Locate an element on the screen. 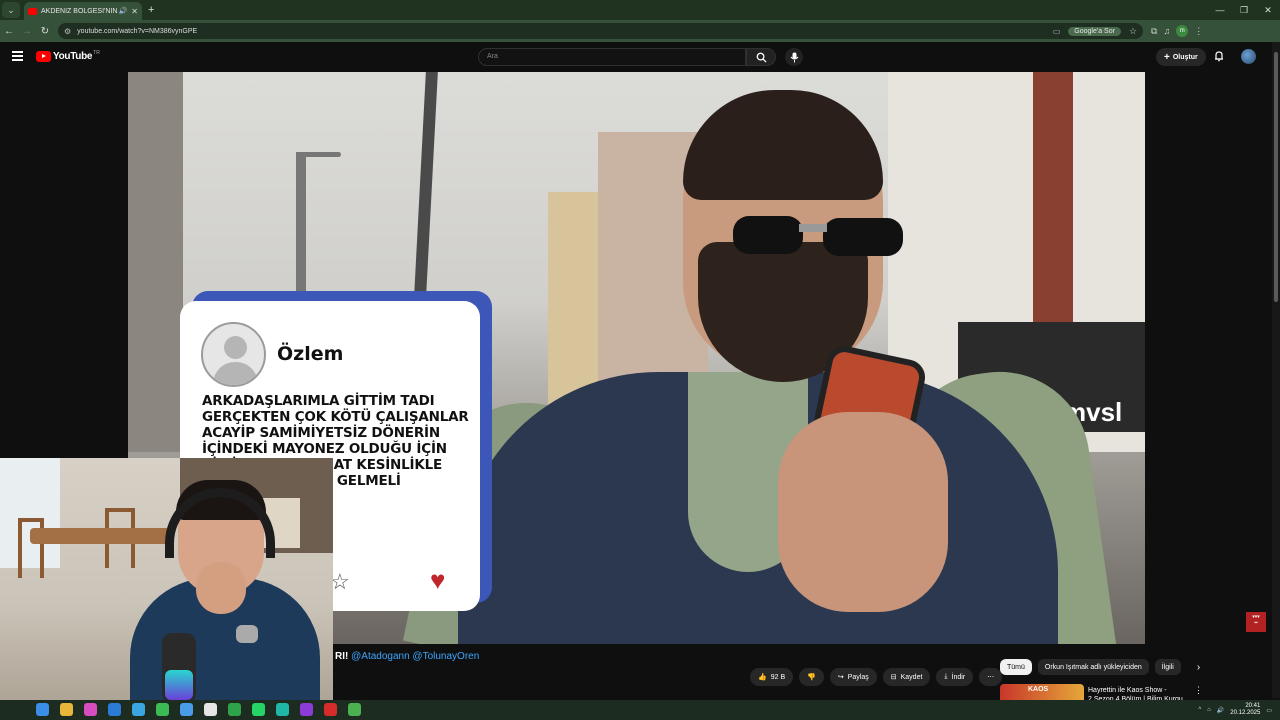 The width and height of the screenshot is (1280, 720). webcam-overlay is located at coordinates (166, 589).